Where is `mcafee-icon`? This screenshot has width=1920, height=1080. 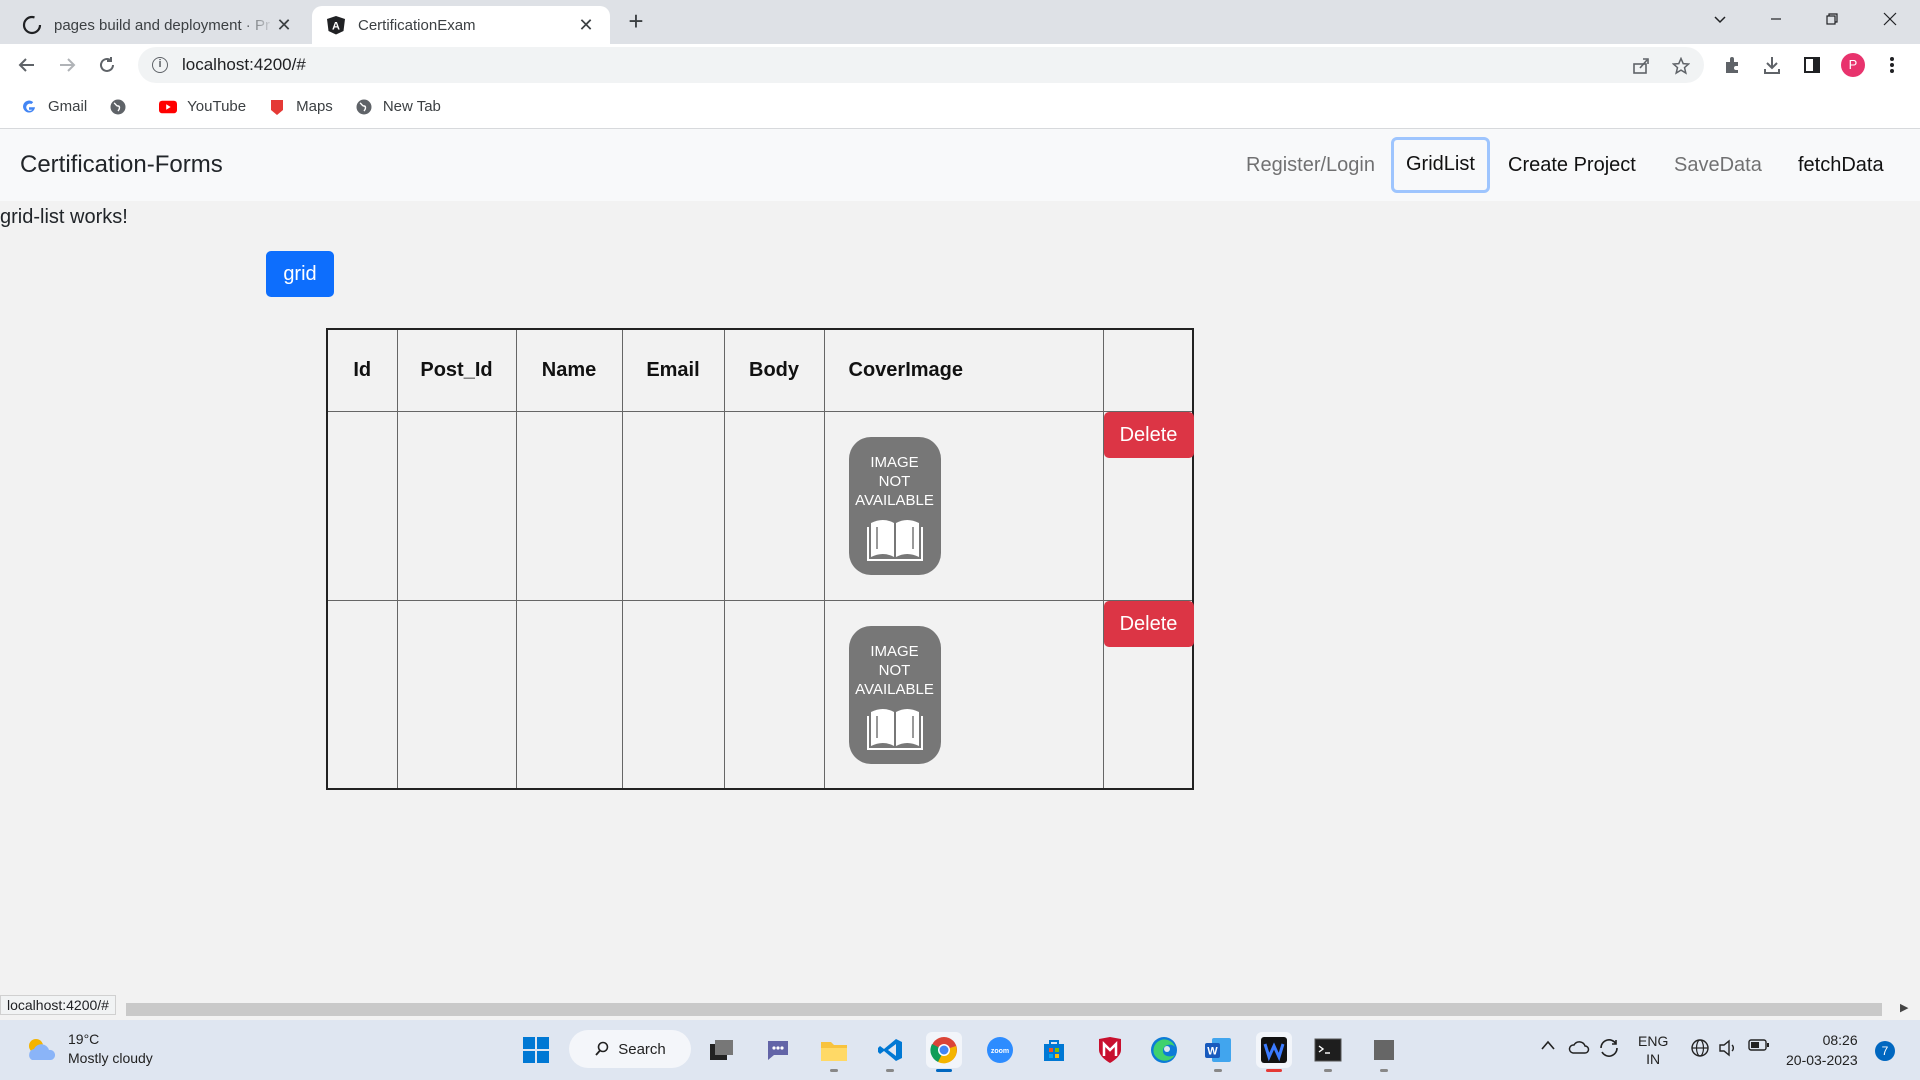
mcafee-icon is located at coordinates (1110, 1050).